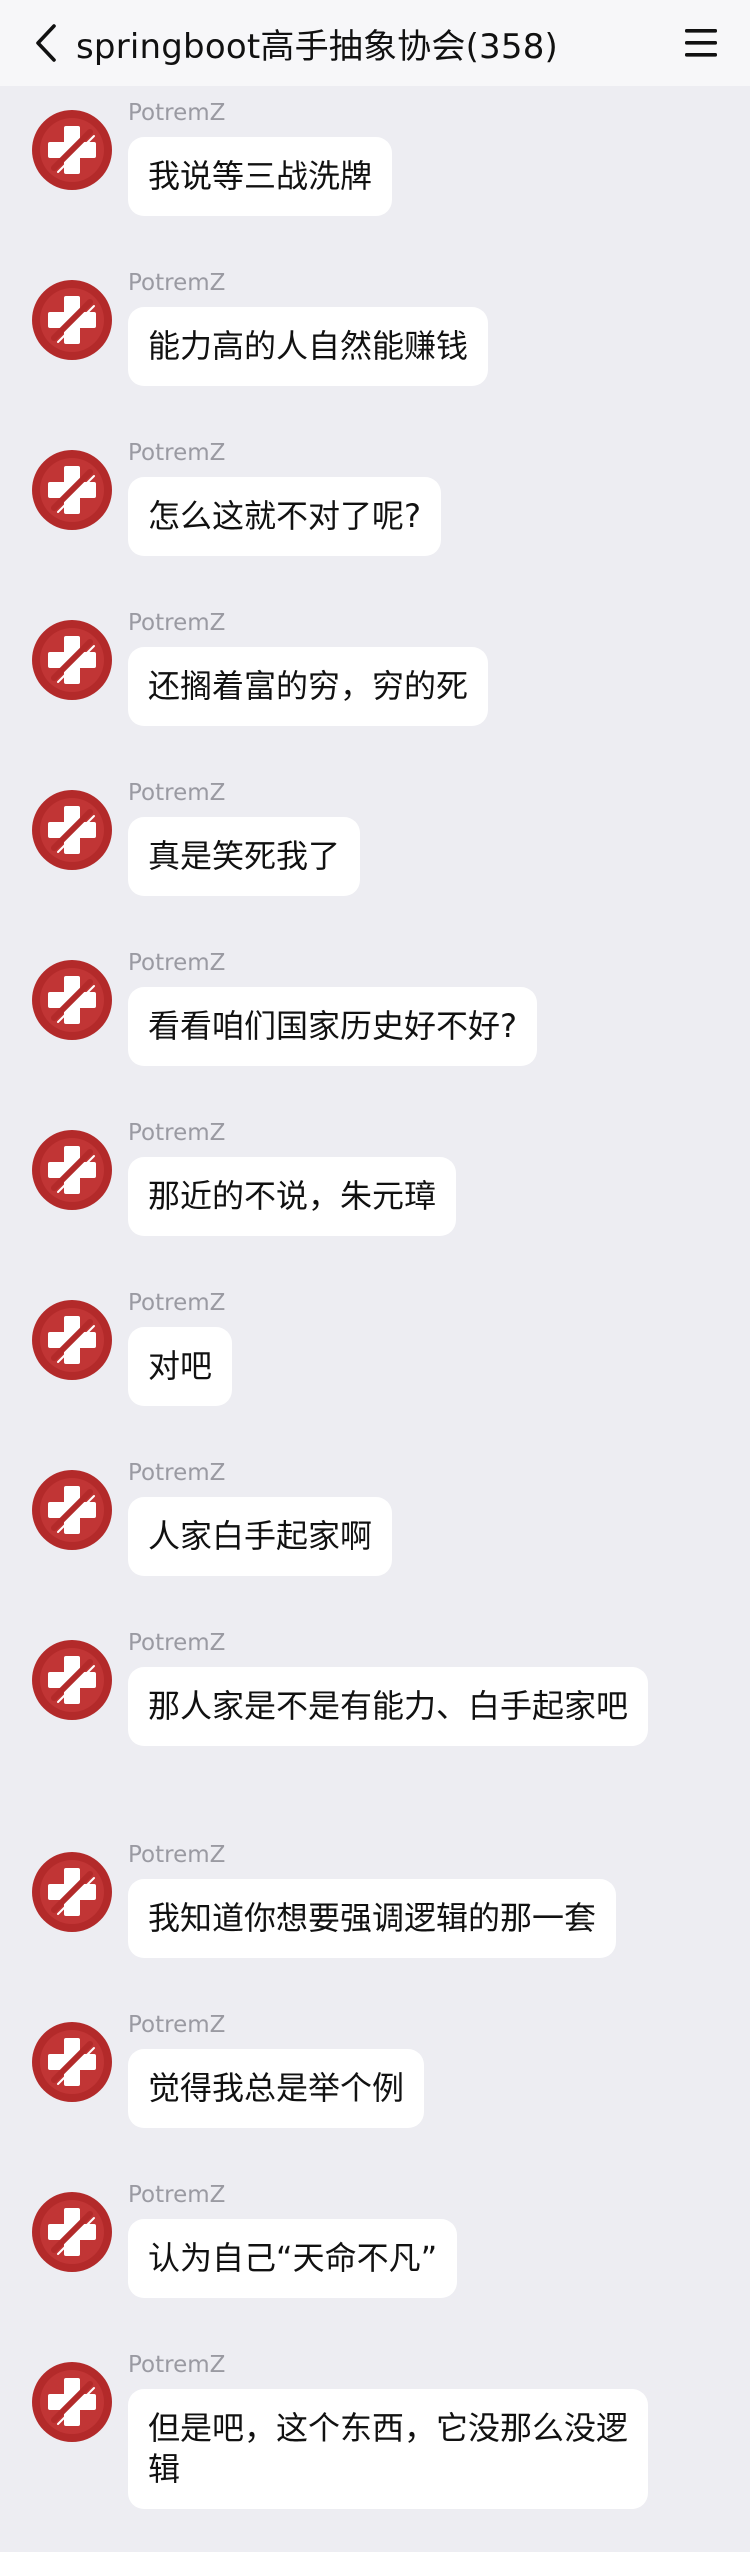 This screenshot has height=2552, width=750. I want to click on back-button, so click(46, 43).